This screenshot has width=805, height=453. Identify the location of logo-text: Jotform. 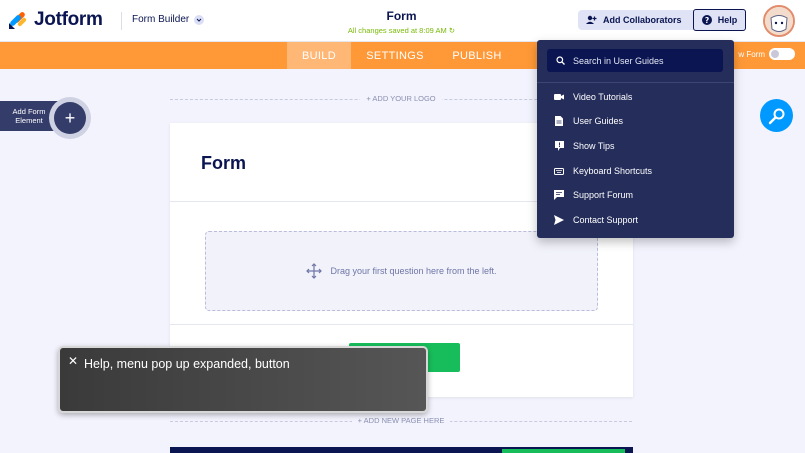
(68, 19).